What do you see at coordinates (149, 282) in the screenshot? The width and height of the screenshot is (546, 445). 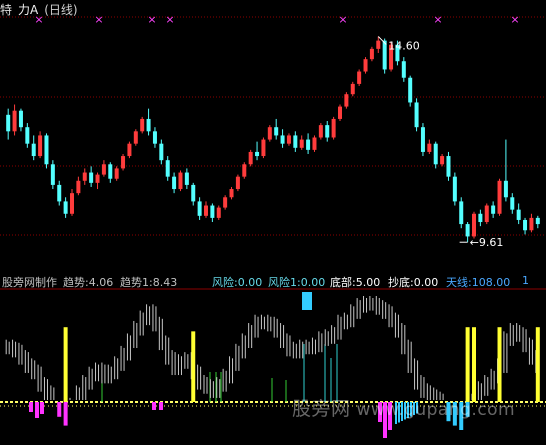 I see `indicator-item: 趋势1:8.43` at bounding box center [149, 282].